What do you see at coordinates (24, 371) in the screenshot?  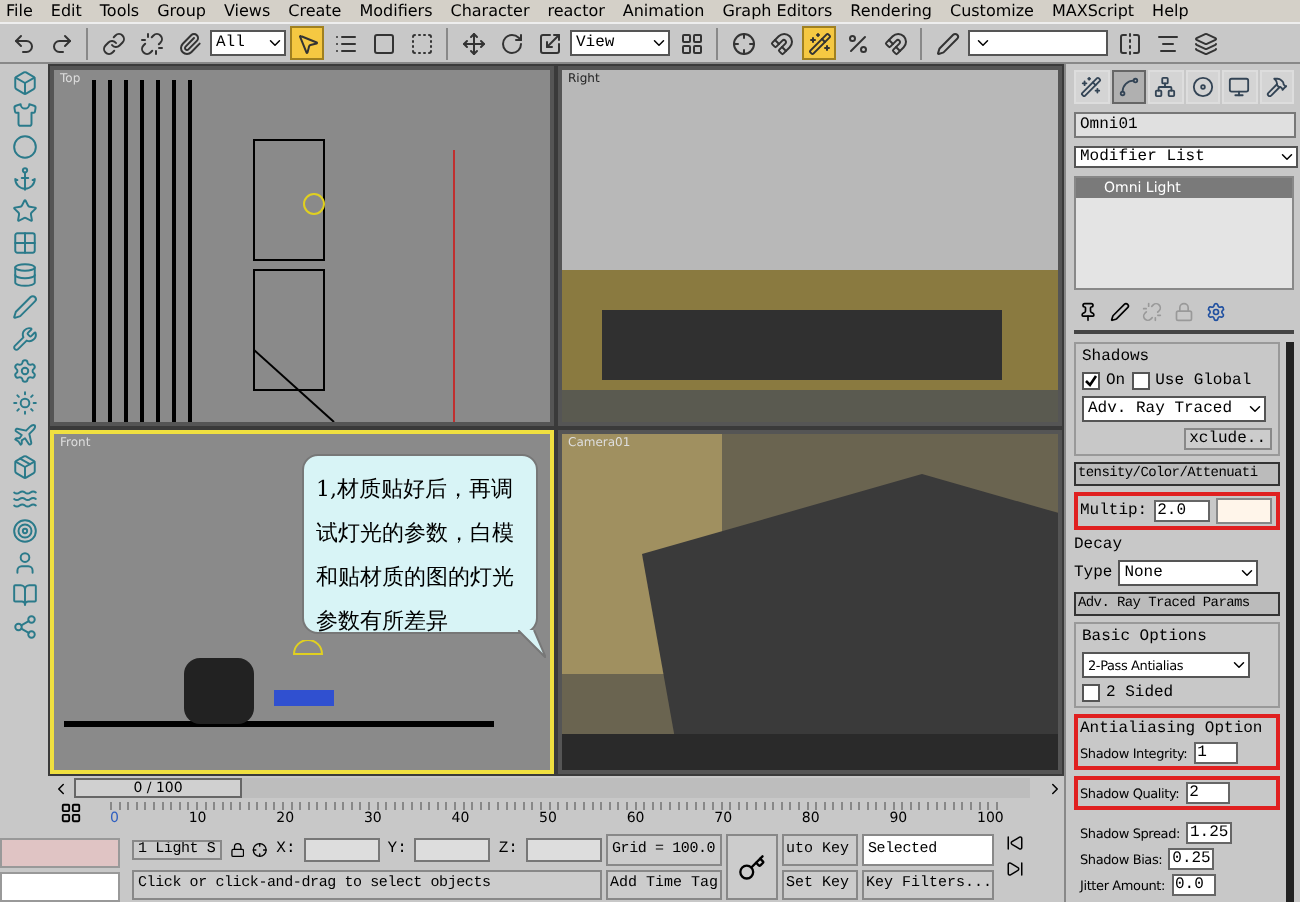 I see `gear-icon` at bounding box center [24, 371].